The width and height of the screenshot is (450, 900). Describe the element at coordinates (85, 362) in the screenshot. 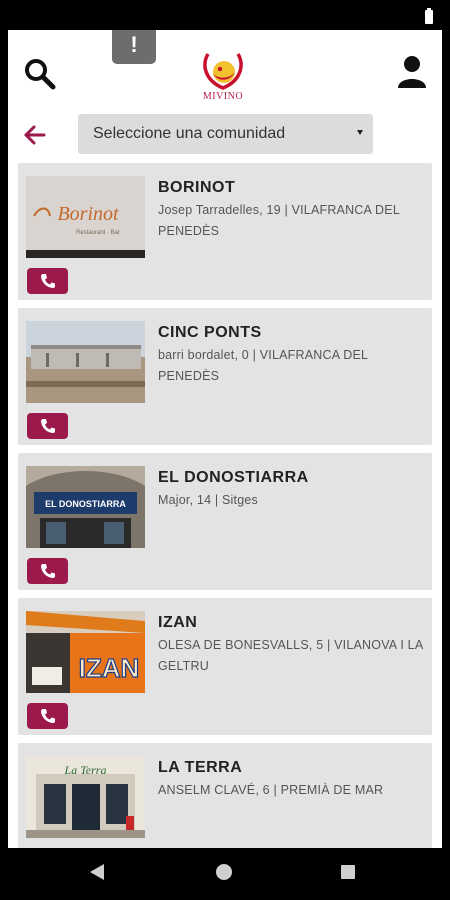

I see `place-image` at that location.